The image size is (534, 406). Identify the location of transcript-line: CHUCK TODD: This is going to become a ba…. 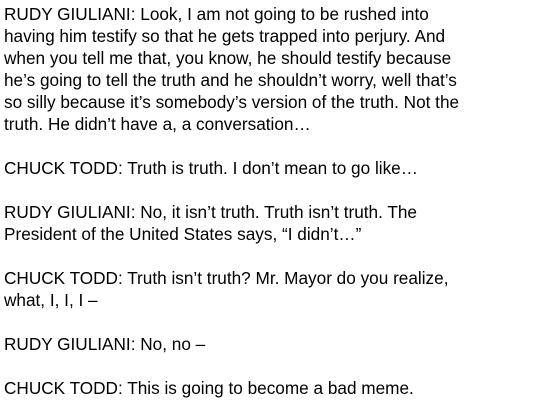
(209, 388).